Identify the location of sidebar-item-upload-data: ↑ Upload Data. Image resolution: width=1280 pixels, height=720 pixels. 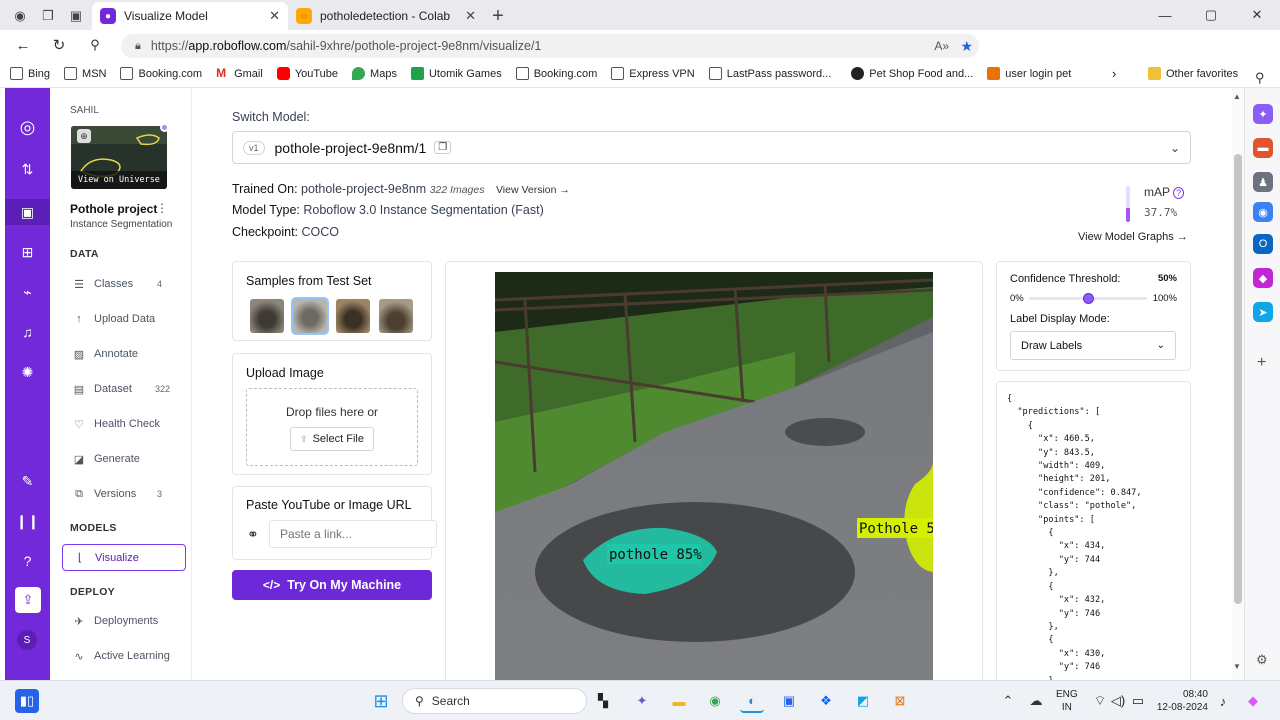
(124, 319).